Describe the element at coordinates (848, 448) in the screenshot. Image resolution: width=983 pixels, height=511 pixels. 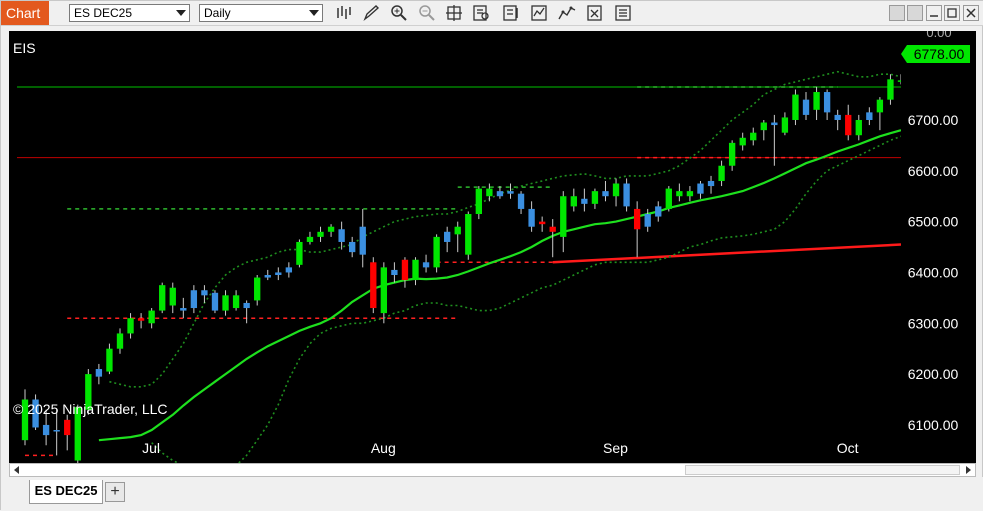
I see `time-tick-label: Oct` at that location.